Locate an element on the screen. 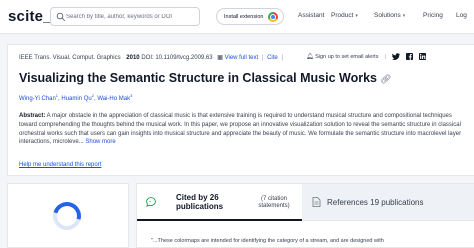 The height and width of the screenshot is (248, 474). author-link: Wing-Yi Chan1 is located at coordinates (38, 97).